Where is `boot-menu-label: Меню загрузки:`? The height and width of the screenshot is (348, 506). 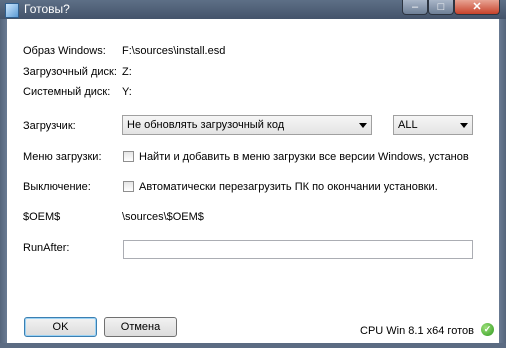
boot-menu-label: Меню загрузки: is located at coordinates (62, 157).